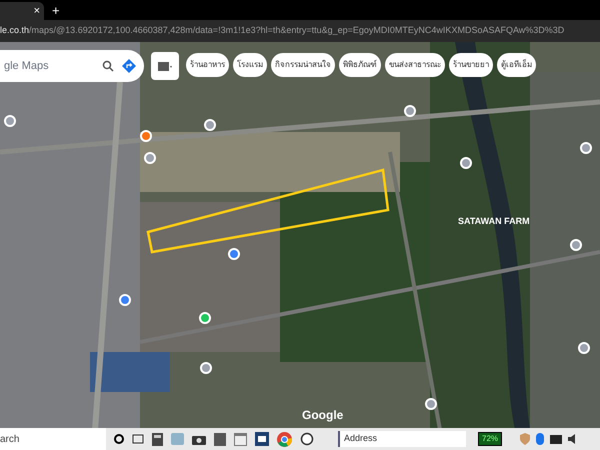 Image resolution: width=600 pixels, height=450 pixels. Describe the element at coordinates (402, 439) in the screenshot. I see `address-toolbar-field: Address` at that location.